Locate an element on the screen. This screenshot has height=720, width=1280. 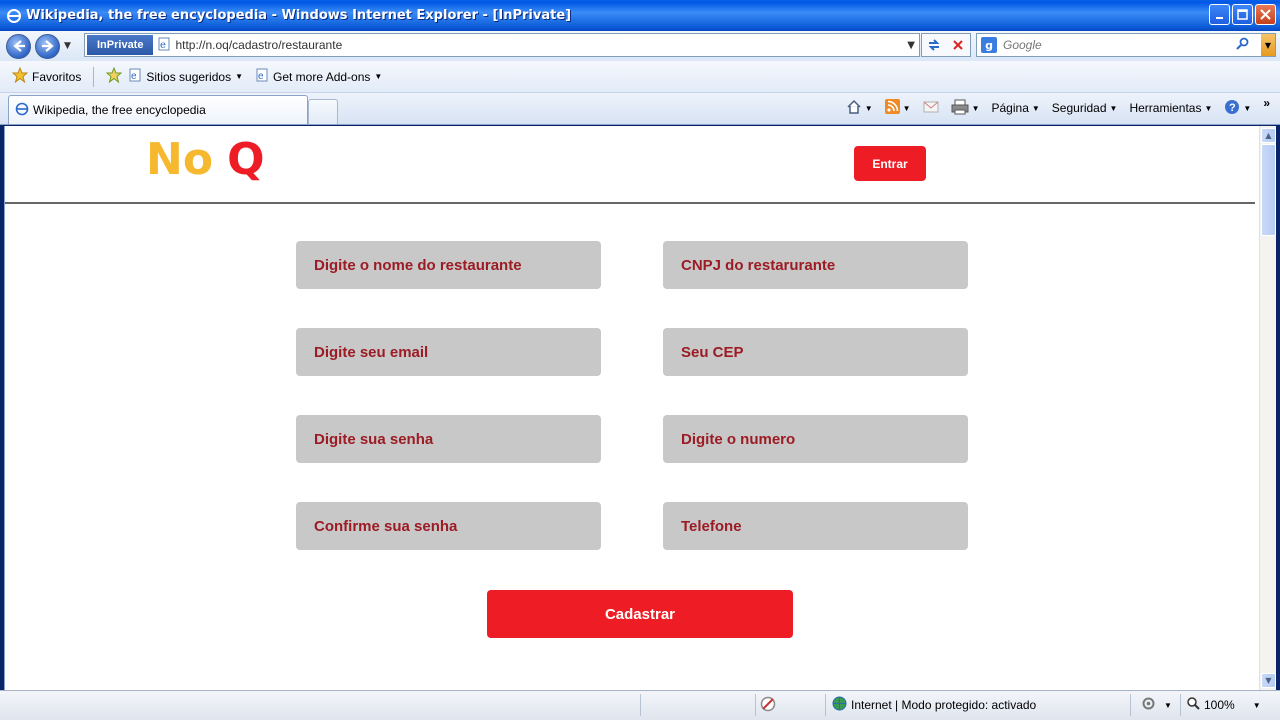
suggested-sites-link: e Sitios sugeridos ▼ is located at coordinates (185, 76).